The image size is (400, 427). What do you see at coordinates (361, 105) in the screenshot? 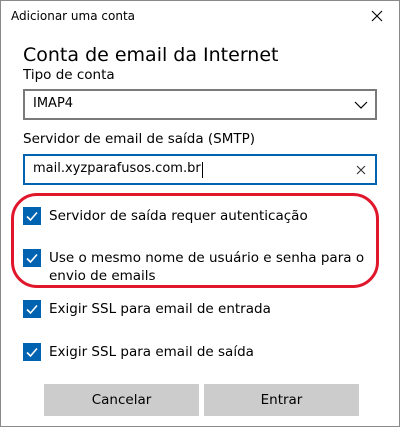
I see `chevron-down-icon` at bounding box center [361, 105].